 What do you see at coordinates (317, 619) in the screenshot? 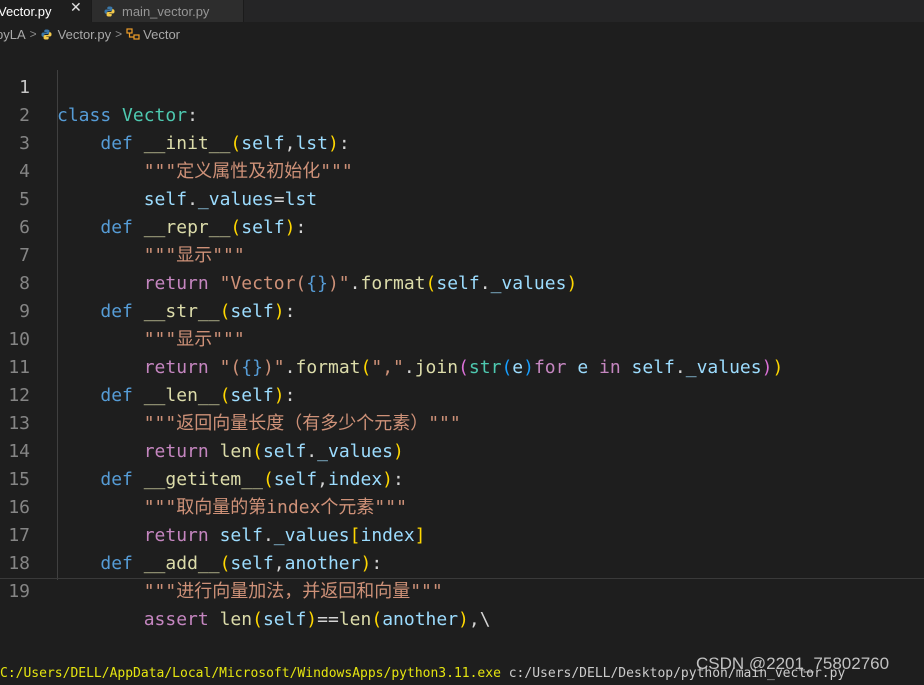
I see `line-code: assert len(self)==len(another),\` at bounding box center [317, 619].